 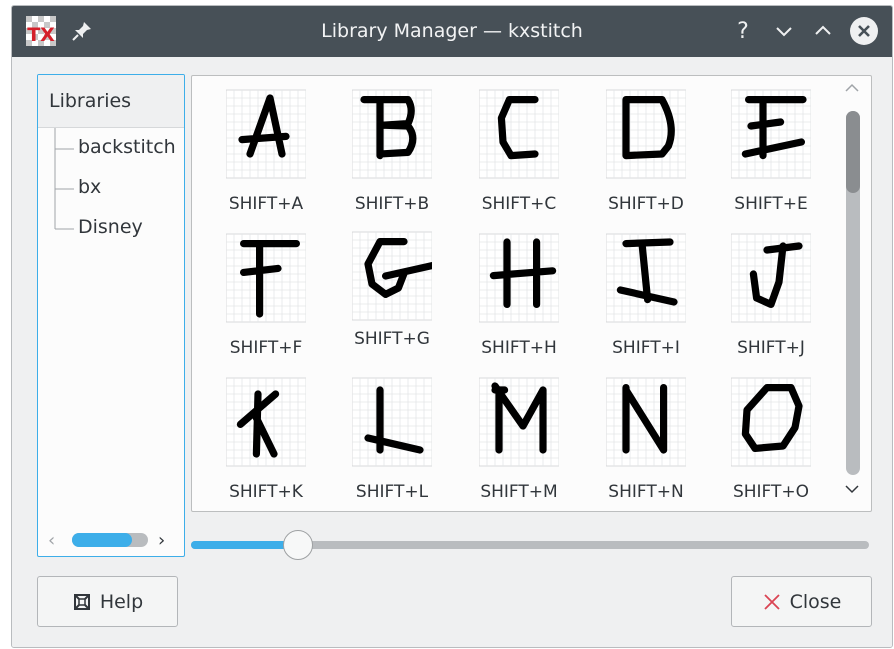 I want to click on scroll-right-icon: ›, so click(x=161, y=540).